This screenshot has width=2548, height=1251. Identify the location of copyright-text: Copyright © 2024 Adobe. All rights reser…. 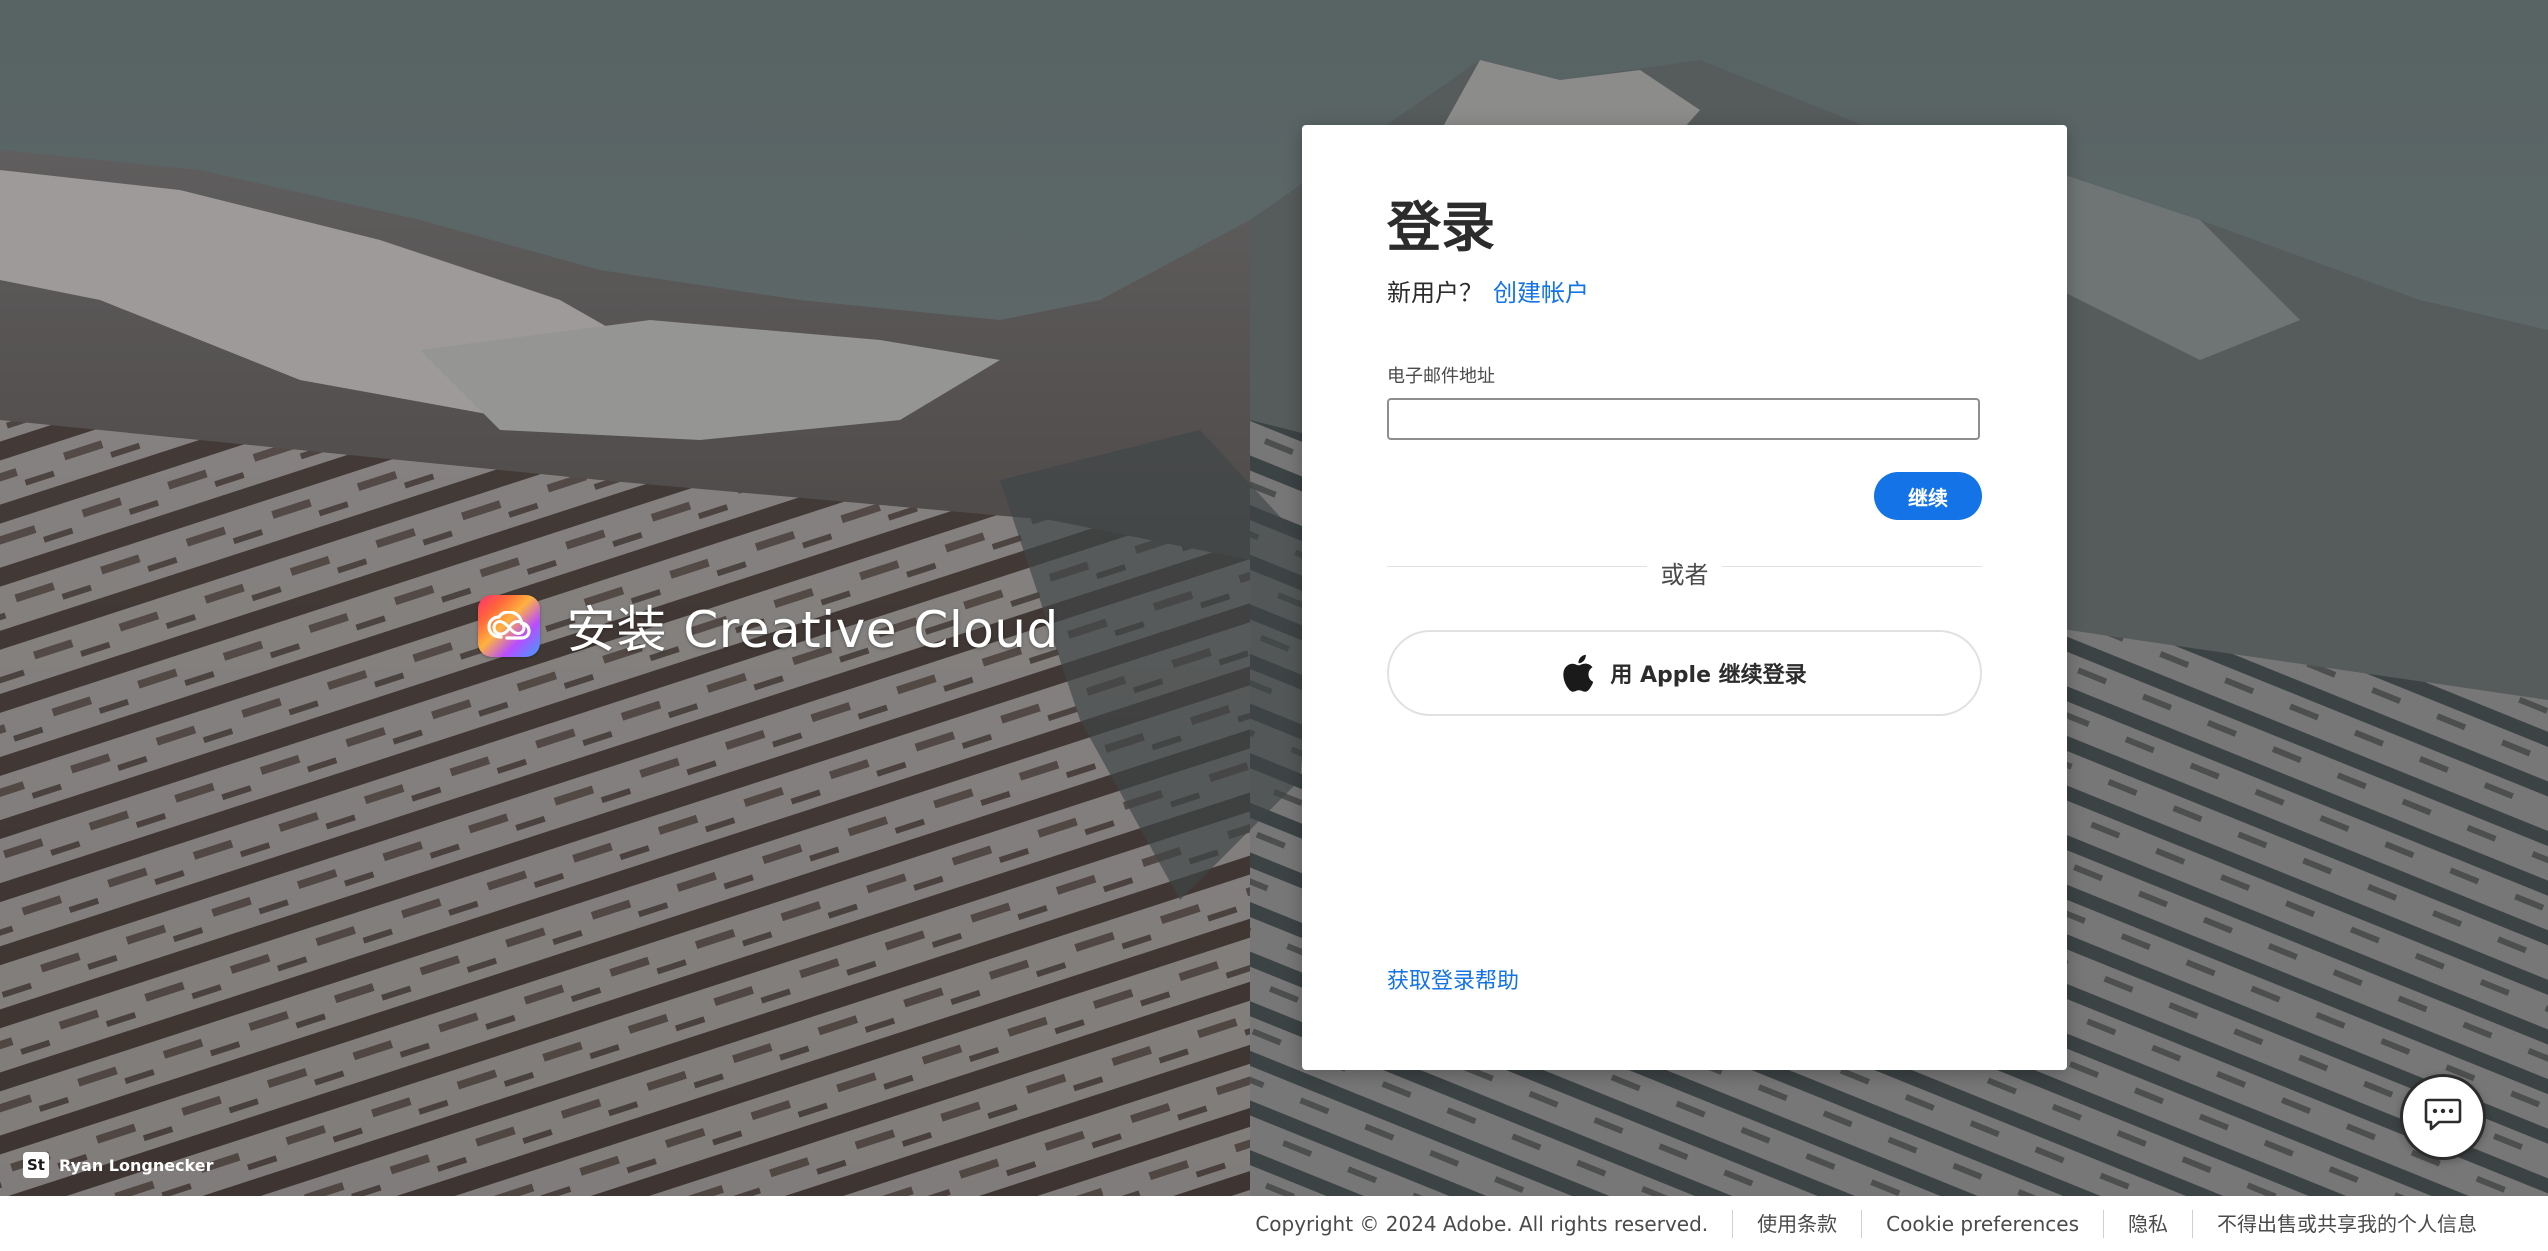
(1482, 1223).